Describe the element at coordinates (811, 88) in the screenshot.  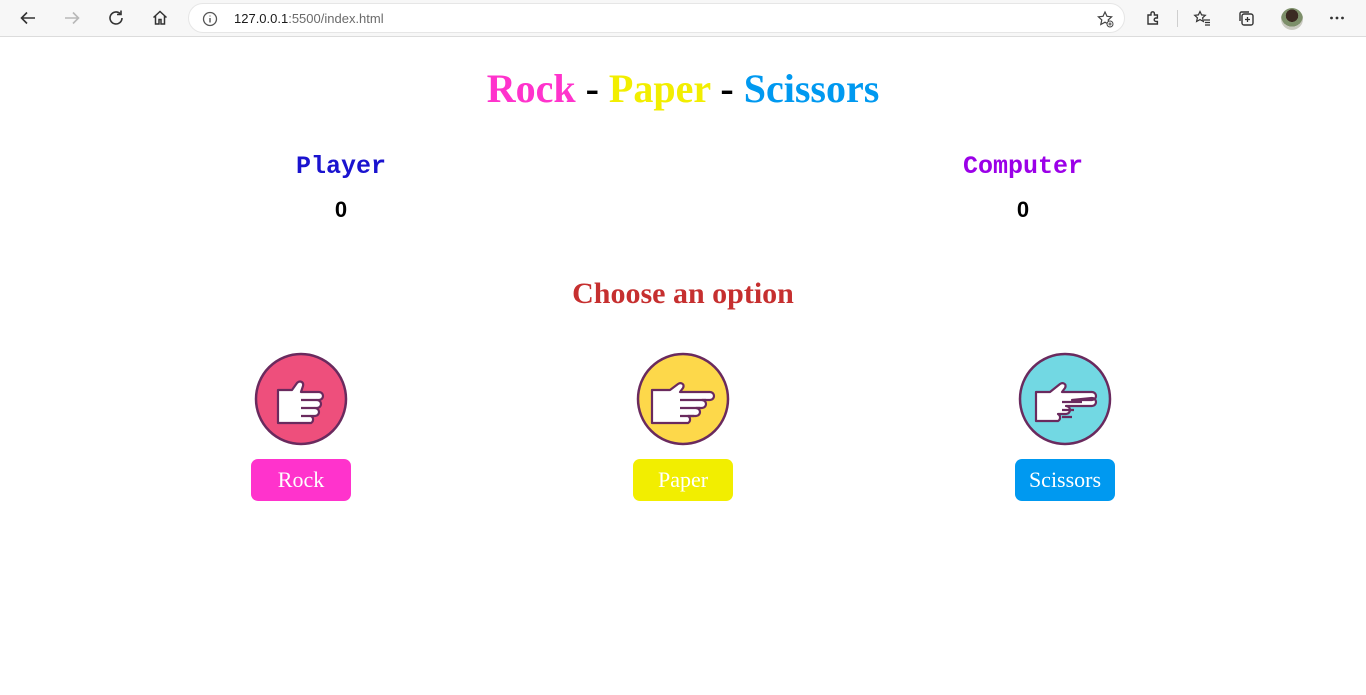
I see `title-scissors: Scissors` at that location.